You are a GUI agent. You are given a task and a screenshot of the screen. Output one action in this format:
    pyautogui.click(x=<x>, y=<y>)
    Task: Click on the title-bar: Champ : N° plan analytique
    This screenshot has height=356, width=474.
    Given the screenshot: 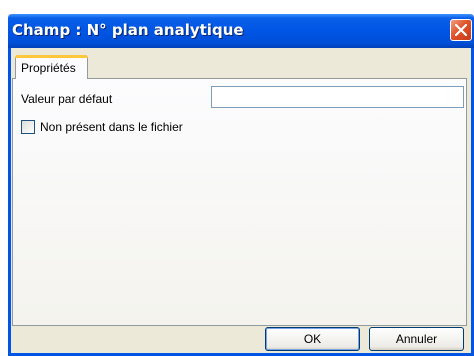 What is the action you would take?
    pyautogui.click(x=241, y=31)
    